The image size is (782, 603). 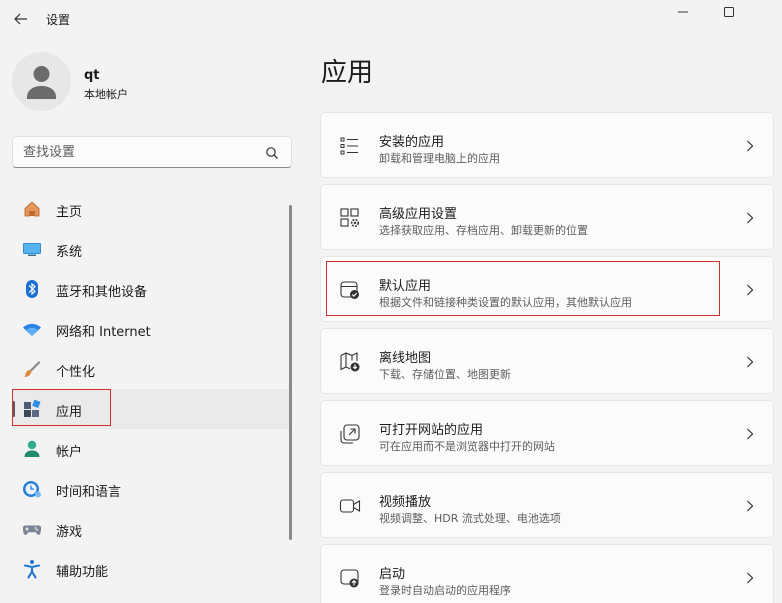 I want to click on card-default-apps: 默认应用 根据文件和链接种类设置的默认应用，其他默认应用, so click(x=547, y=289).